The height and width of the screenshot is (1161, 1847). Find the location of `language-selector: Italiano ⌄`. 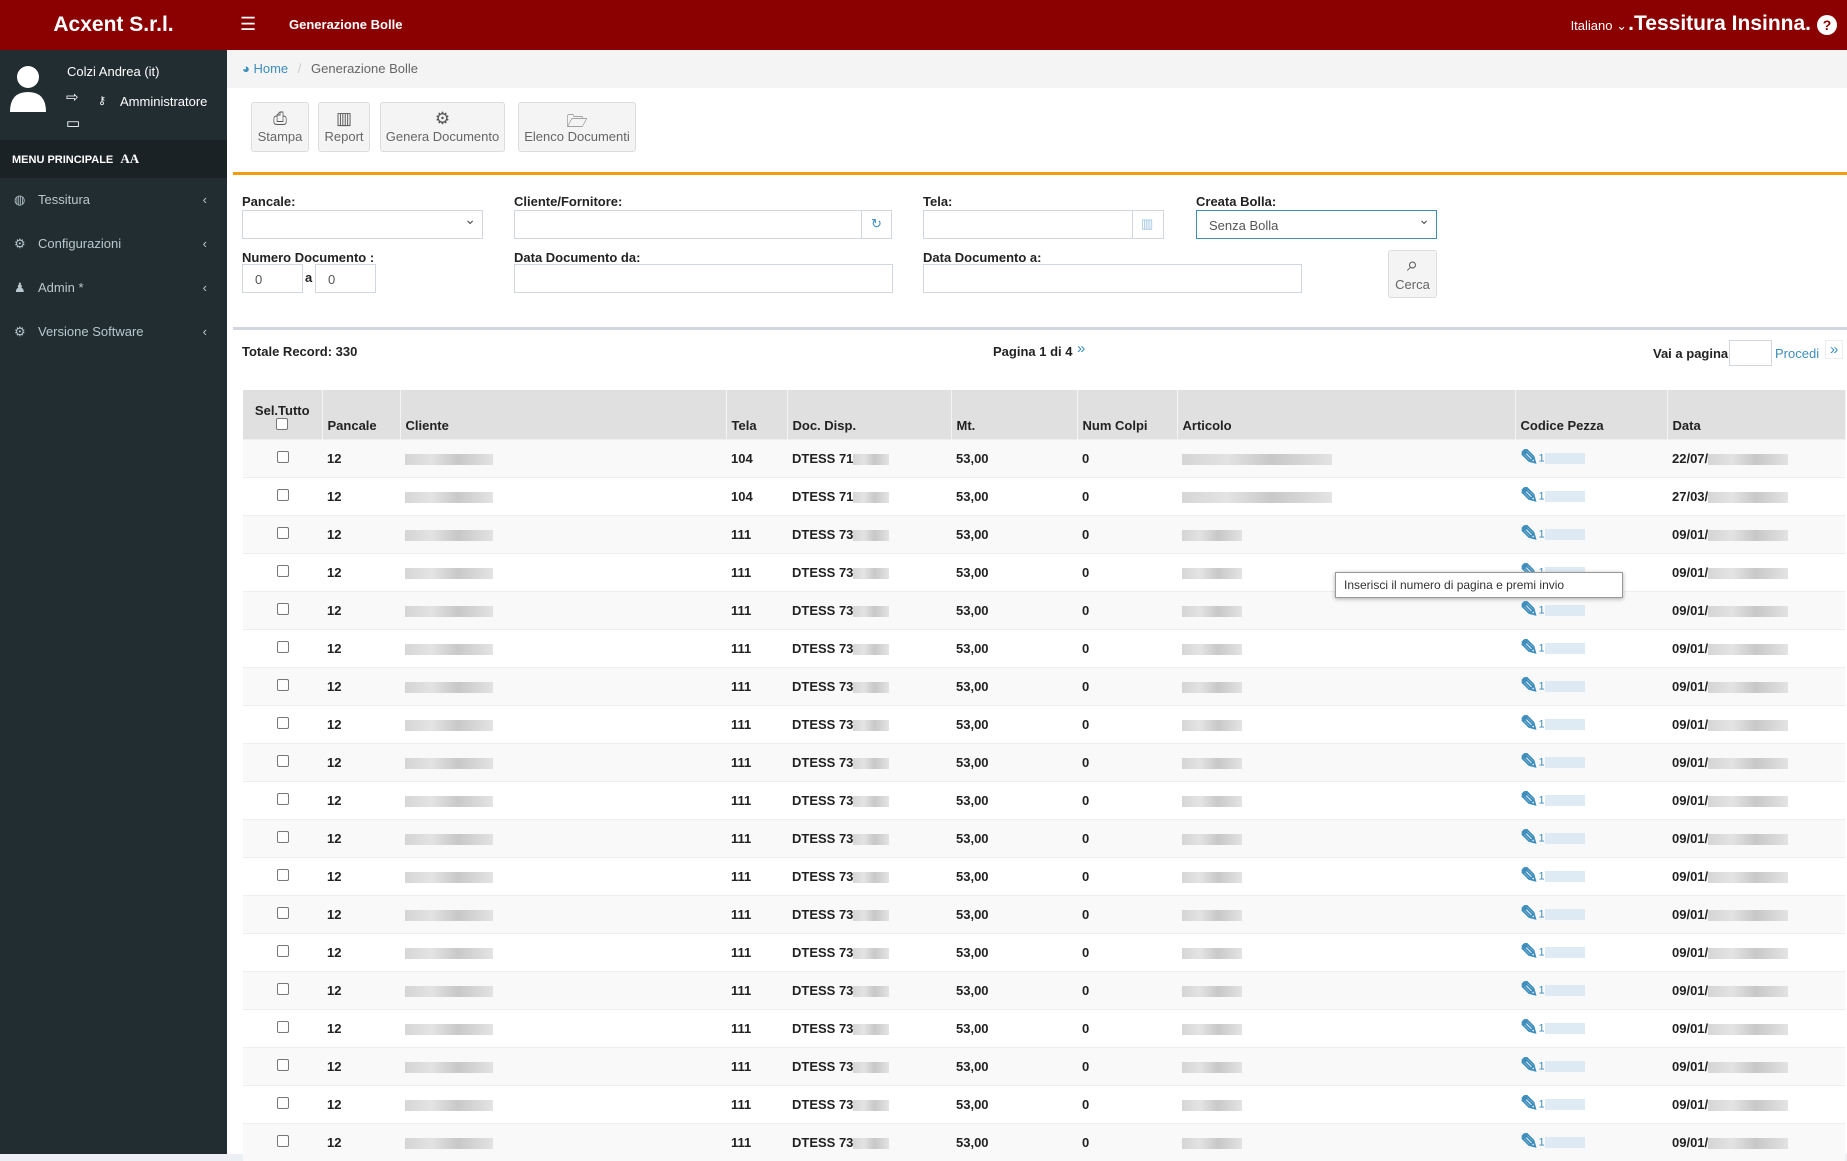

language-selector: Italiano ⌄ is located at coordinates (1599, 26).